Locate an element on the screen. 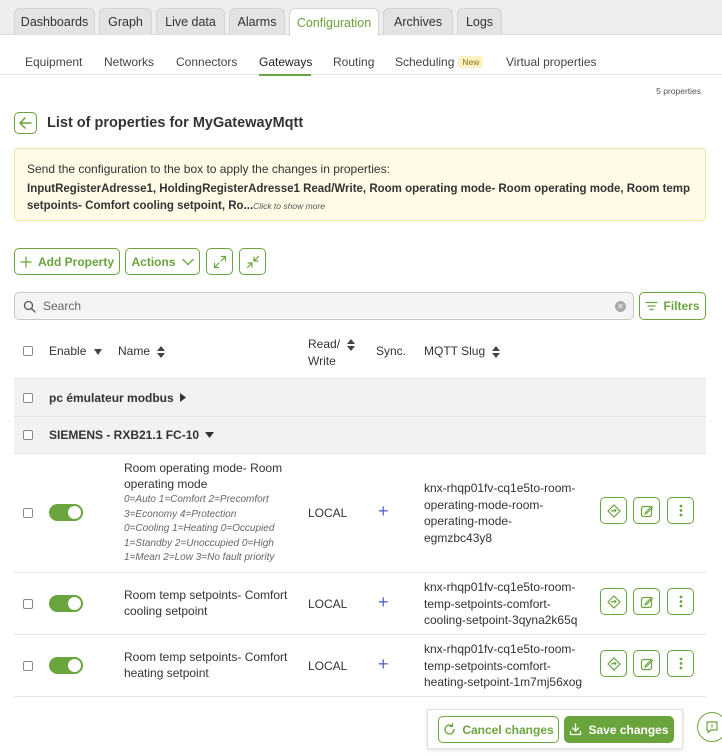  page-title: List of properties for MyGatewayMqtt is located at coordinates (175, 123).